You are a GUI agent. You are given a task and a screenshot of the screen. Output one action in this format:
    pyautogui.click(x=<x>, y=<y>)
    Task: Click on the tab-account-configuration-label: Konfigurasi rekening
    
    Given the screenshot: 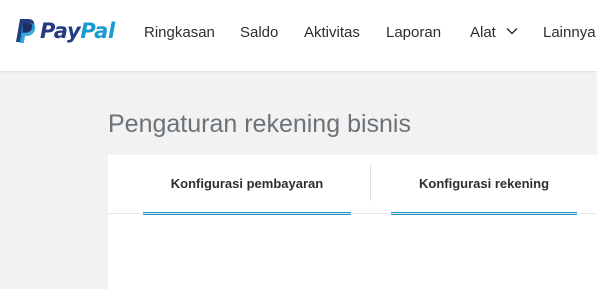 What is the action you would take?
    pyautogui.click(x=484, y=183)
    